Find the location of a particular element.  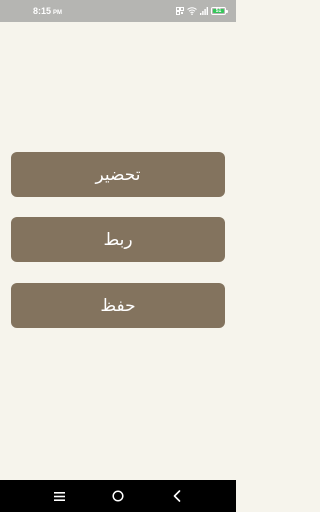

link-button: ربط is located at coordinates (118, 239).